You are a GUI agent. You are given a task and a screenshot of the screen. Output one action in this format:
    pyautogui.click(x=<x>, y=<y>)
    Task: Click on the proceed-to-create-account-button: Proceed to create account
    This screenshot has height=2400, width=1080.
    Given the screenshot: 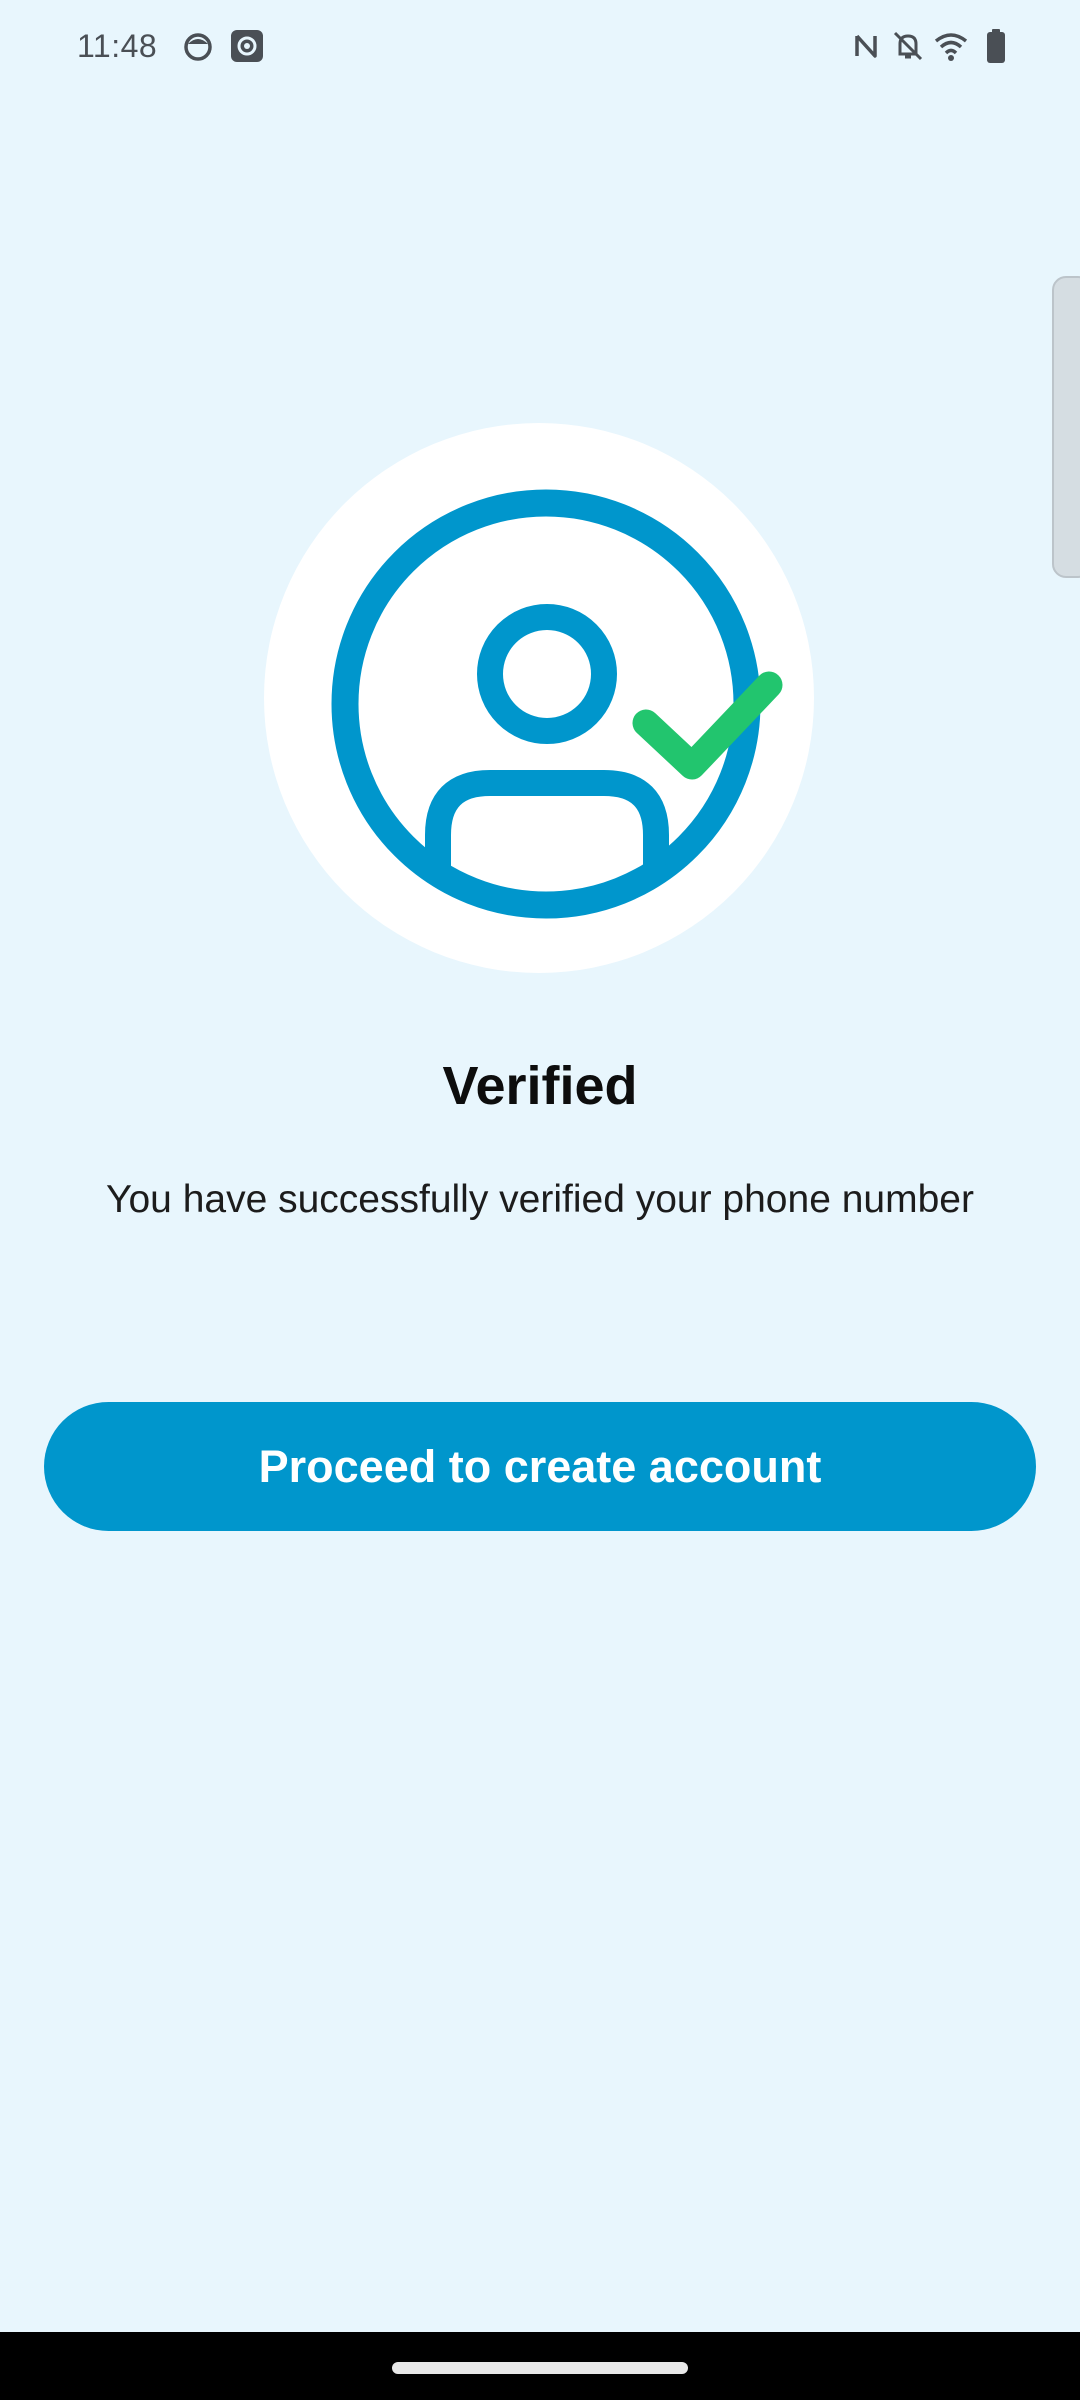 What is the action you would take?
    pyautogui.click(x=540, y=1466)
    